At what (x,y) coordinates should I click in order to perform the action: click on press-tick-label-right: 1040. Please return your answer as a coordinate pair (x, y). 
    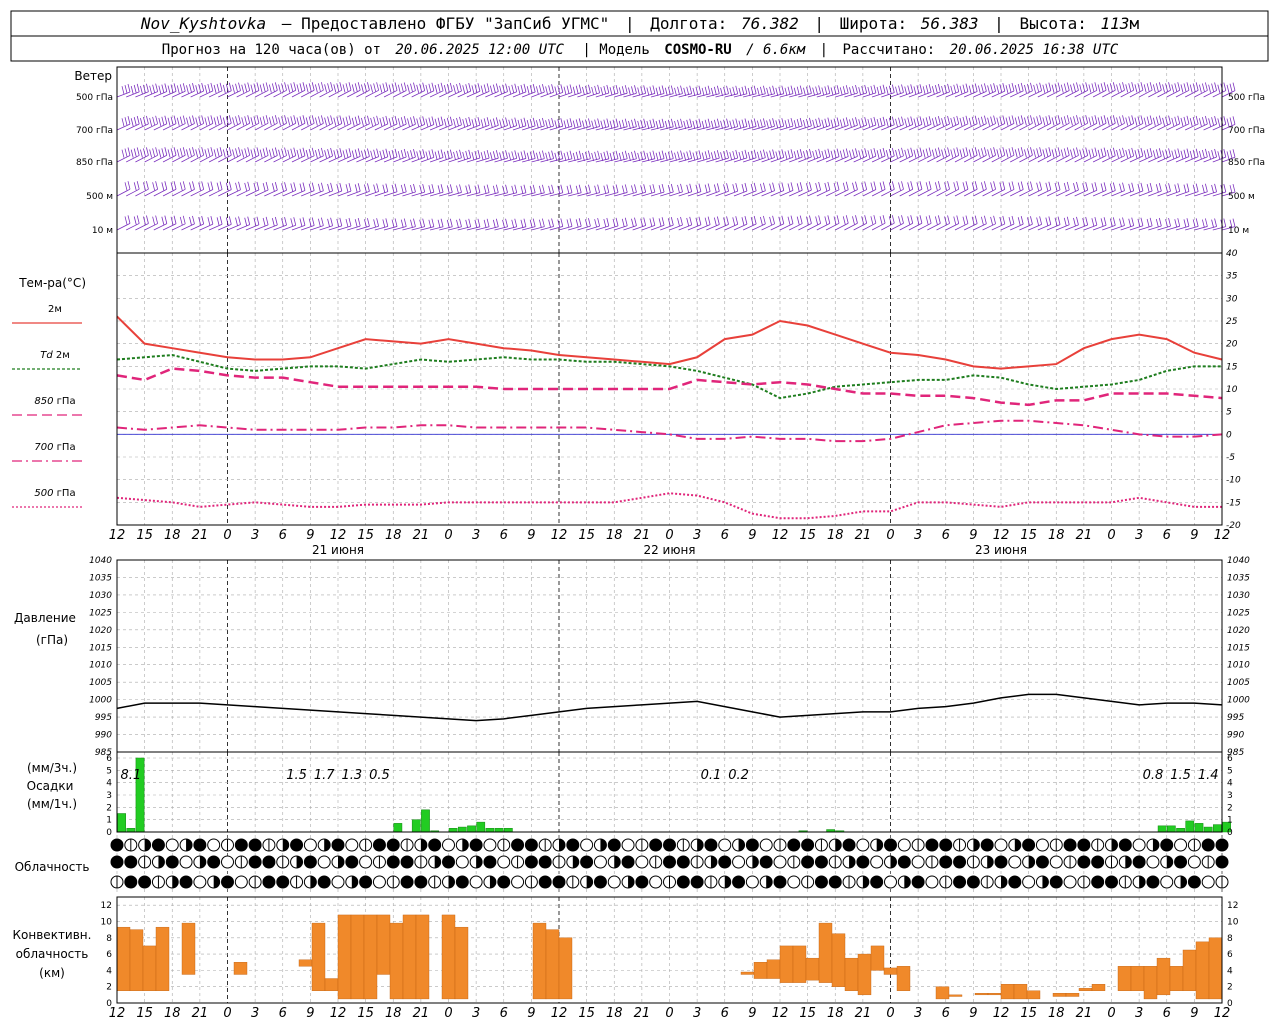
    Looking at the image, I should click on (1238, 561).